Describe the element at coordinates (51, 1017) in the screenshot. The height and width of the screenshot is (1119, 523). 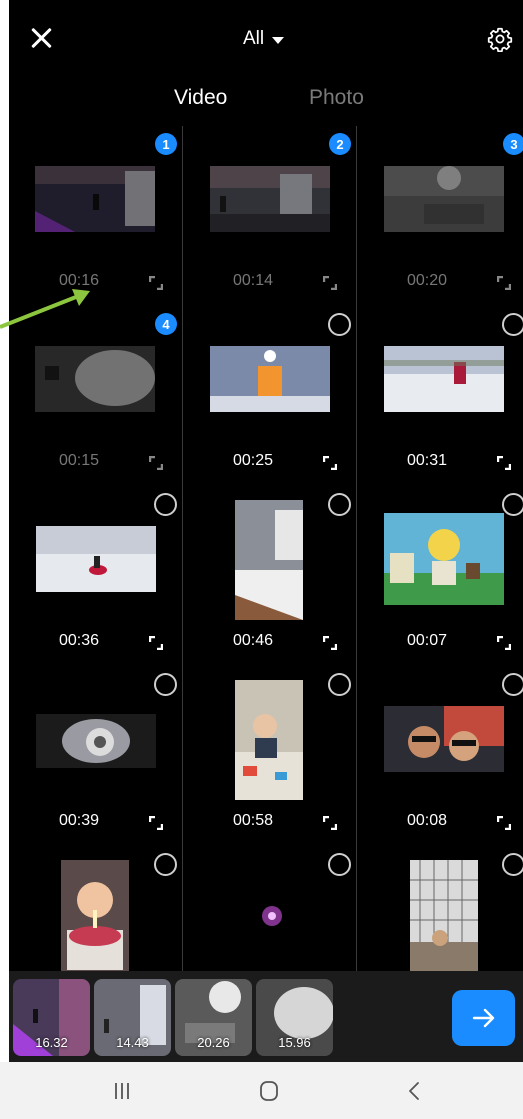
I see `selected-clip: 16.32` at that location.